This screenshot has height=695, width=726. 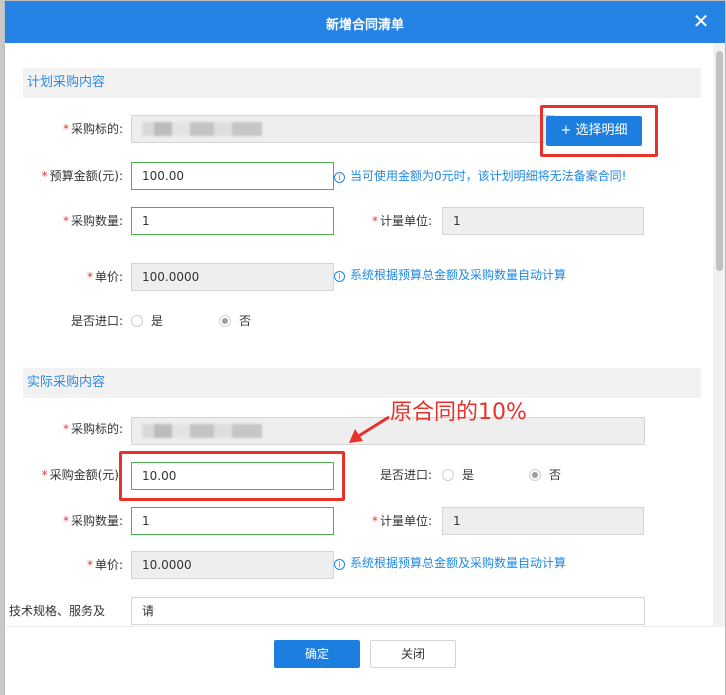 What do you see at coordinates (405, 475) in the screenshot?
I see `actual-import-label: 是否进口:` at bounding box center [405, 475].